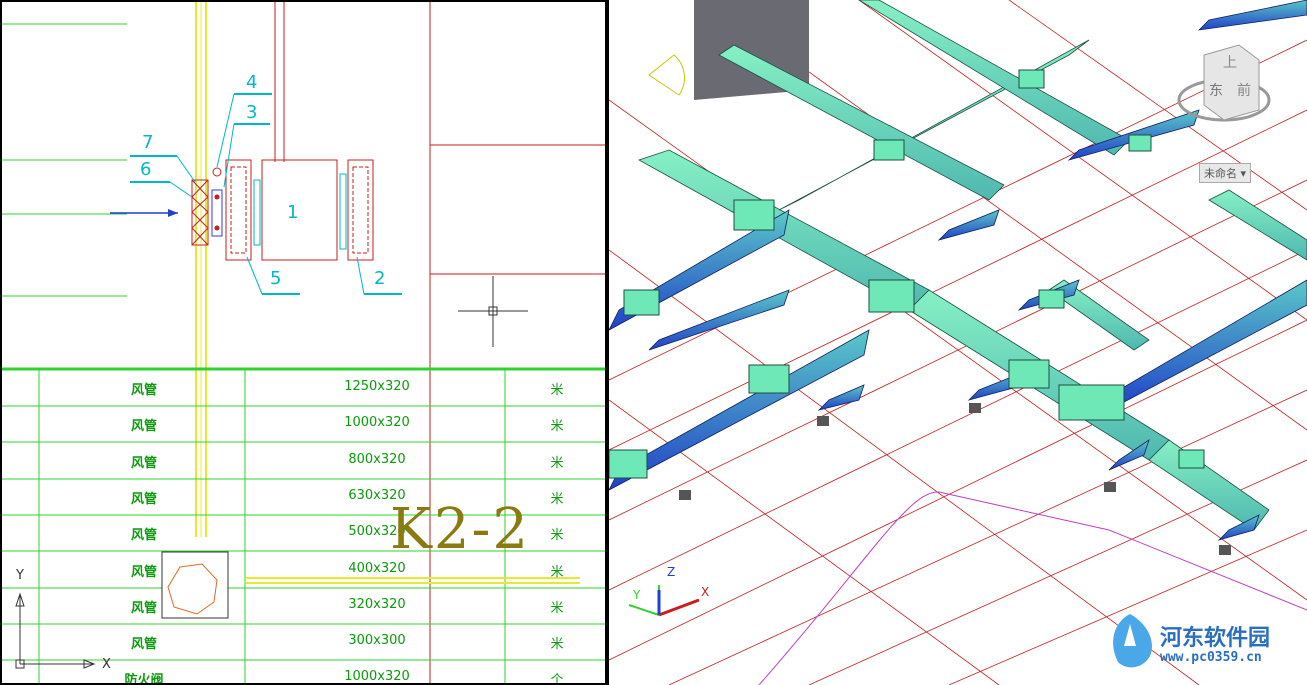 The width and height of the screenshot is (1307, 685). What do you see at coordinates (460, 529) in the screenshot?
I see `section-label: K2-2` at bounding box center [460, 529].